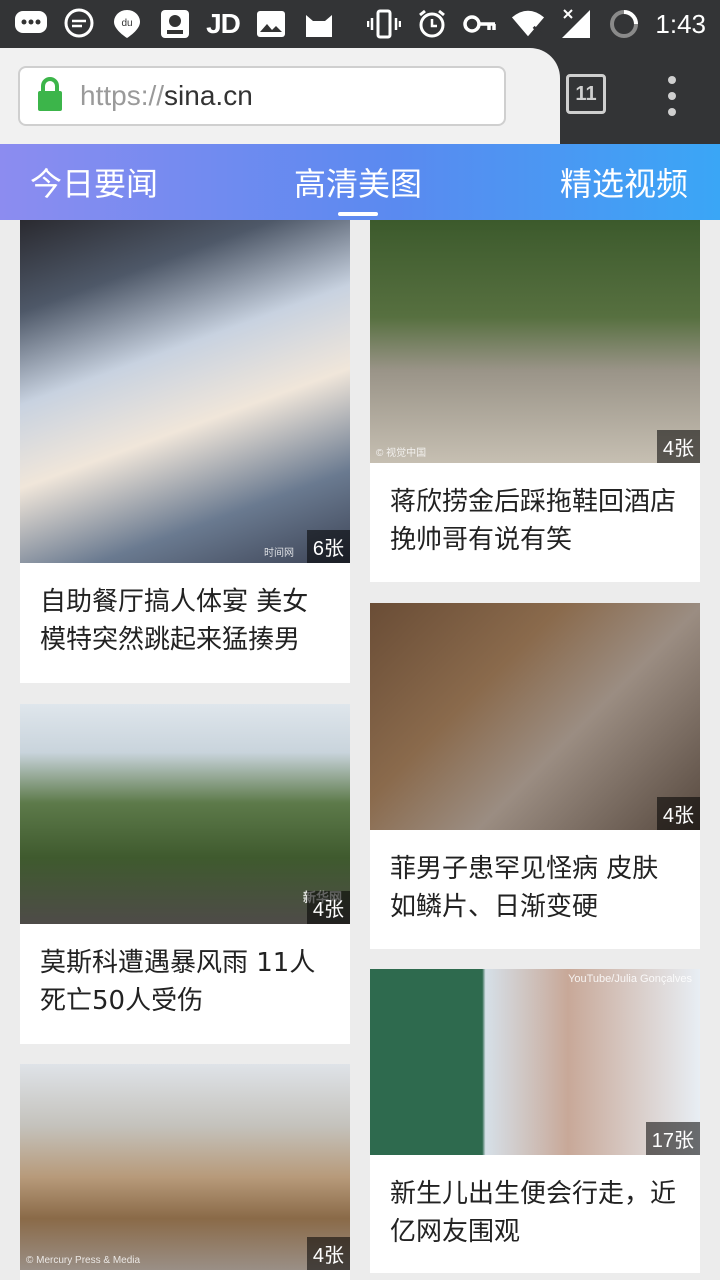  Describe the element at coordinates (535, 341) in the screenshot. I see `card-photo: © 视觉中国 4张` at that location.